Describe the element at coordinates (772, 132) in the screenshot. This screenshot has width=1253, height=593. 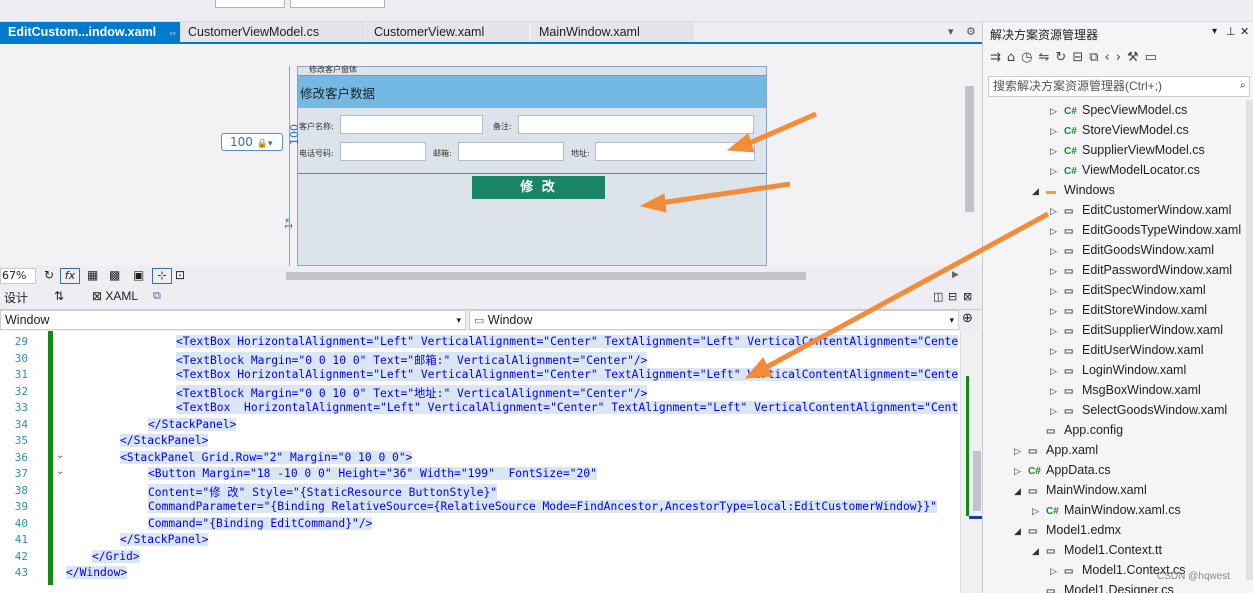
I see `arrow-address-field` at that location.